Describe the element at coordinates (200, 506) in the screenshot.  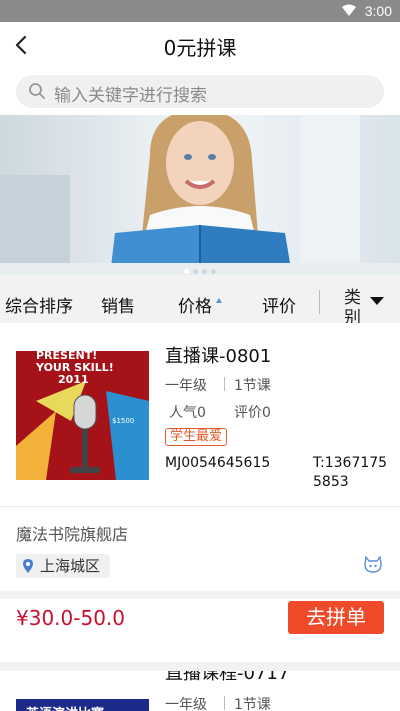
I see `divider` at that location.